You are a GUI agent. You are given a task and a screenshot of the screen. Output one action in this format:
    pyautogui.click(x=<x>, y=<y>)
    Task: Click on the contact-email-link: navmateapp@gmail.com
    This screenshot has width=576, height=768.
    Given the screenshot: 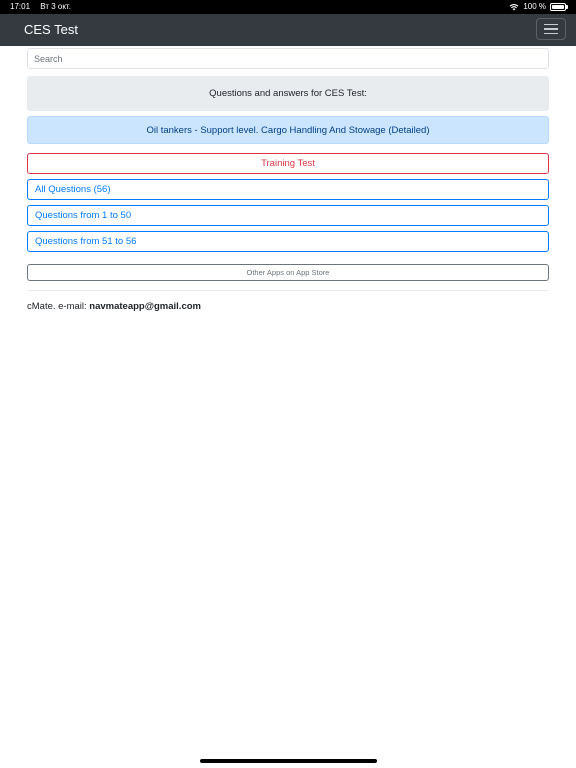 What is the action you would take?
    pyautogui.click(x=145, y=306)
    